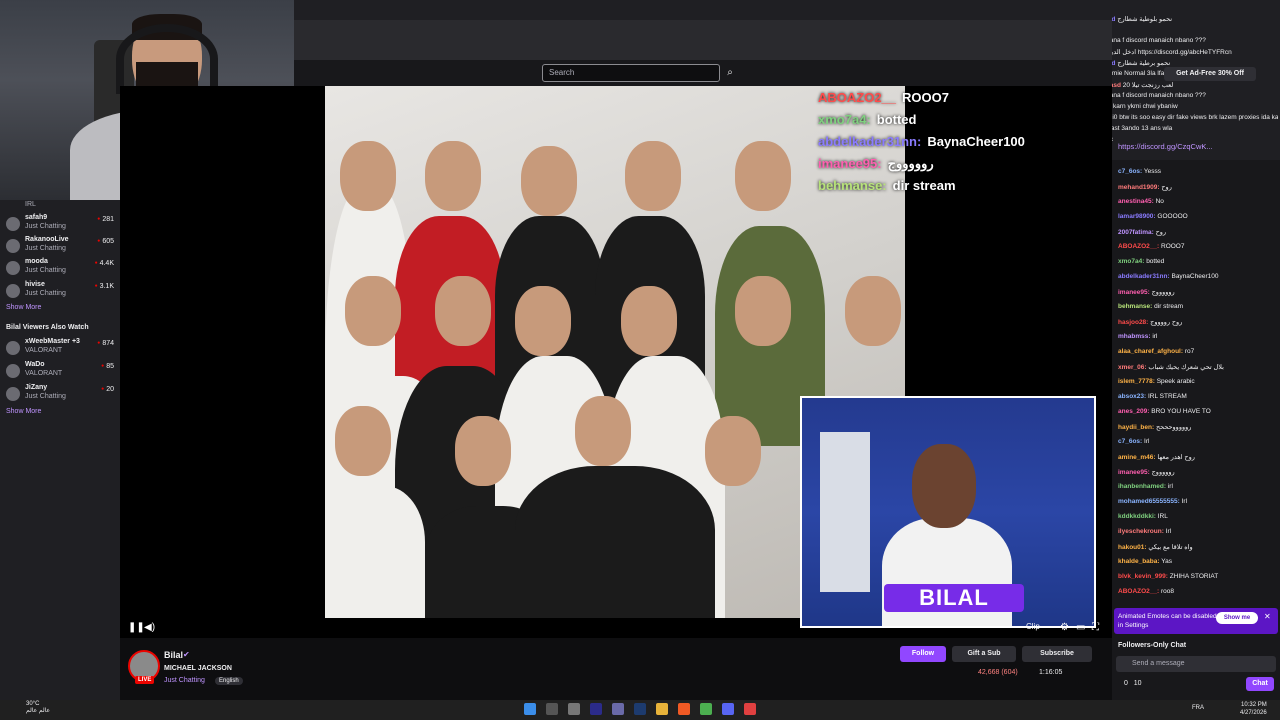 Image resolution: width=1280 pixels, height=720 pixels. Describe the element at coordinates (1198, 232) in the screenshot. I see `chat-message: 2007fatima: روح` at that location.